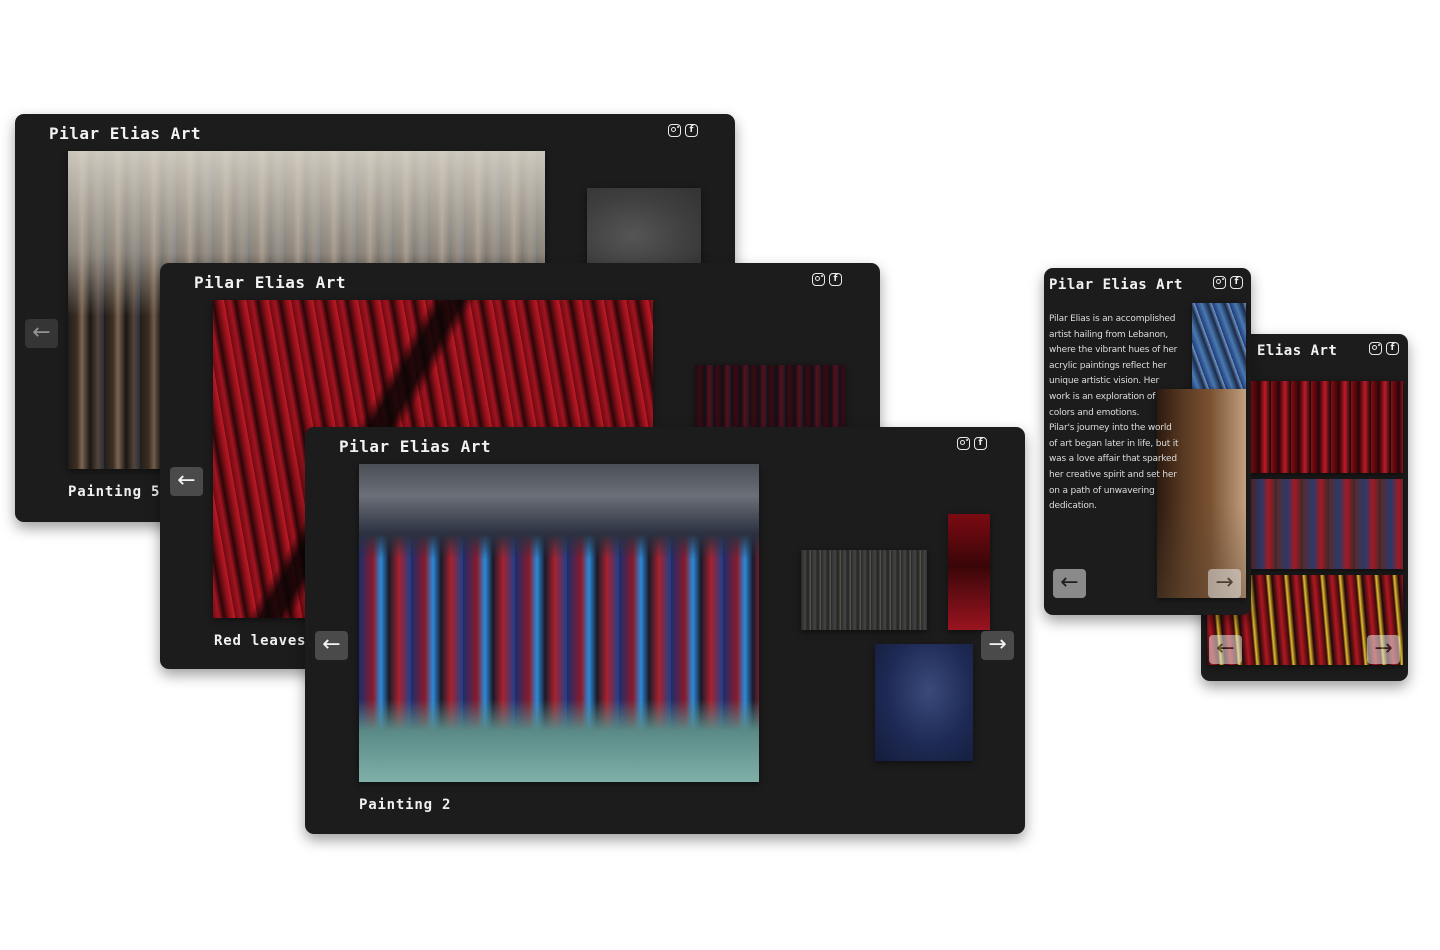 The width and height of the screenshot is (1440, 950). What do you see at coordinates (114, 492) in the screenshot?
I see `painting-caption: Painting 5` at bounding box center [114, 492].